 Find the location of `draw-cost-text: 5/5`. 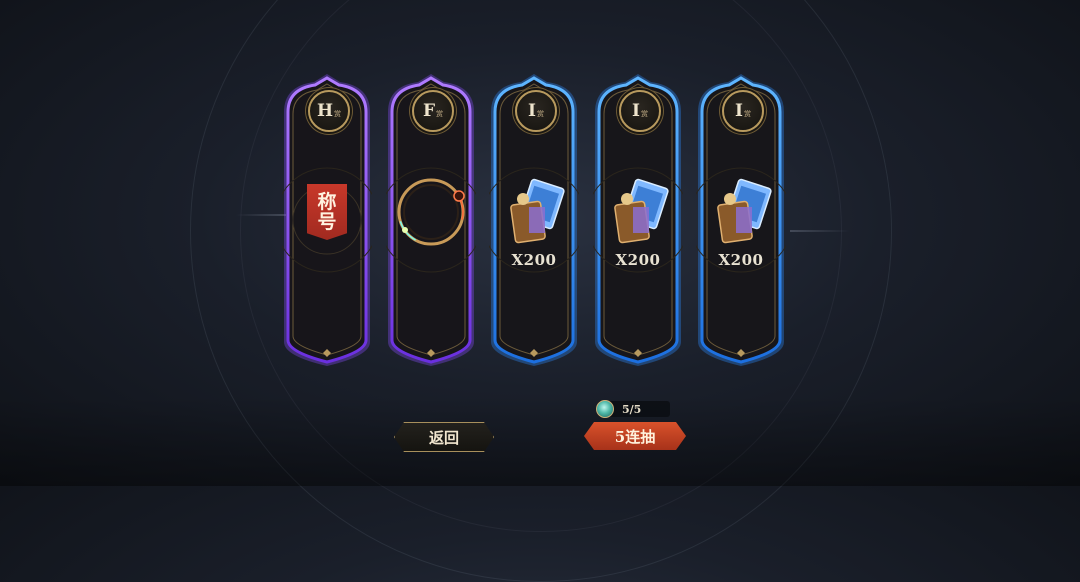

draw-cost-text: 5/5 is located at coordinates (632, 409).